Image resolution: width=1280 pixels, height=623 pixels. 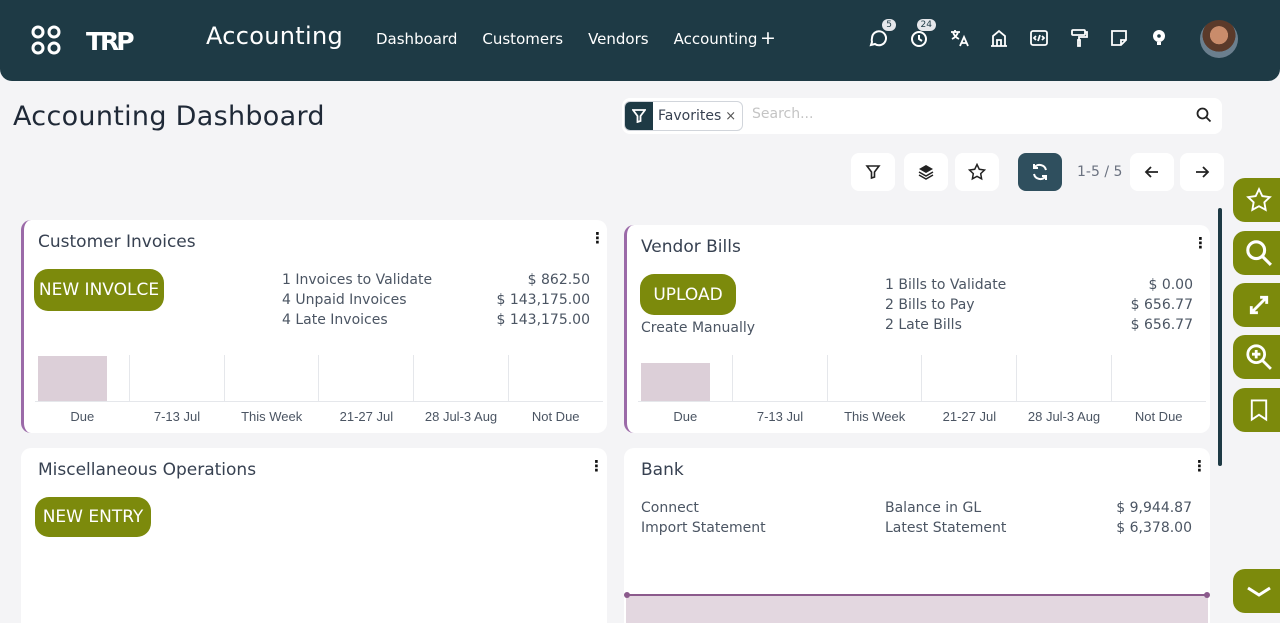 I want to click on card-title: Customer Invoices, so click(x=117, y=242).